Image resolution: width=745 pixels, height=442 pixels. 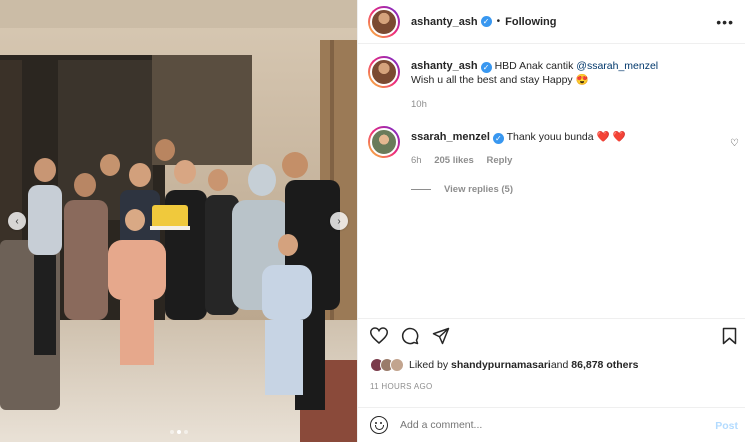 I want to click on comment-time: 6h, so click(x=416, y=160).